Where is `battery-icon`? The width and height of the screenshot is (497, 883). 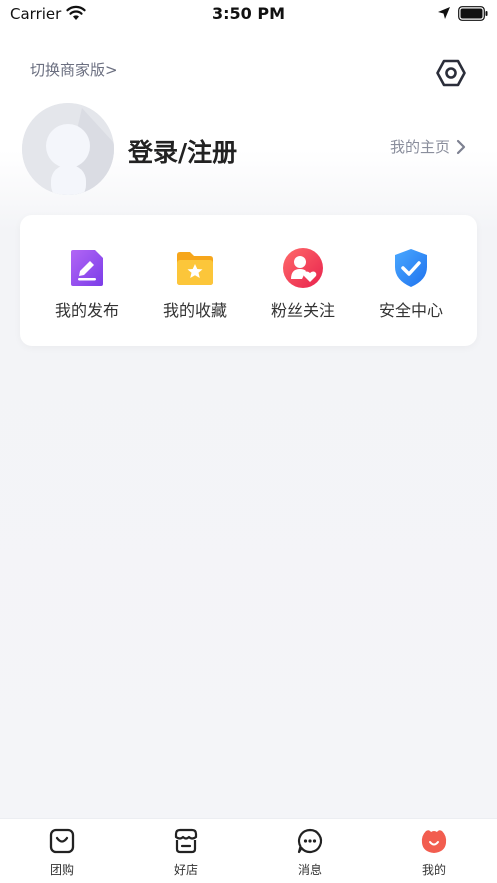
battery-icon is located at coordinates (473, 13).